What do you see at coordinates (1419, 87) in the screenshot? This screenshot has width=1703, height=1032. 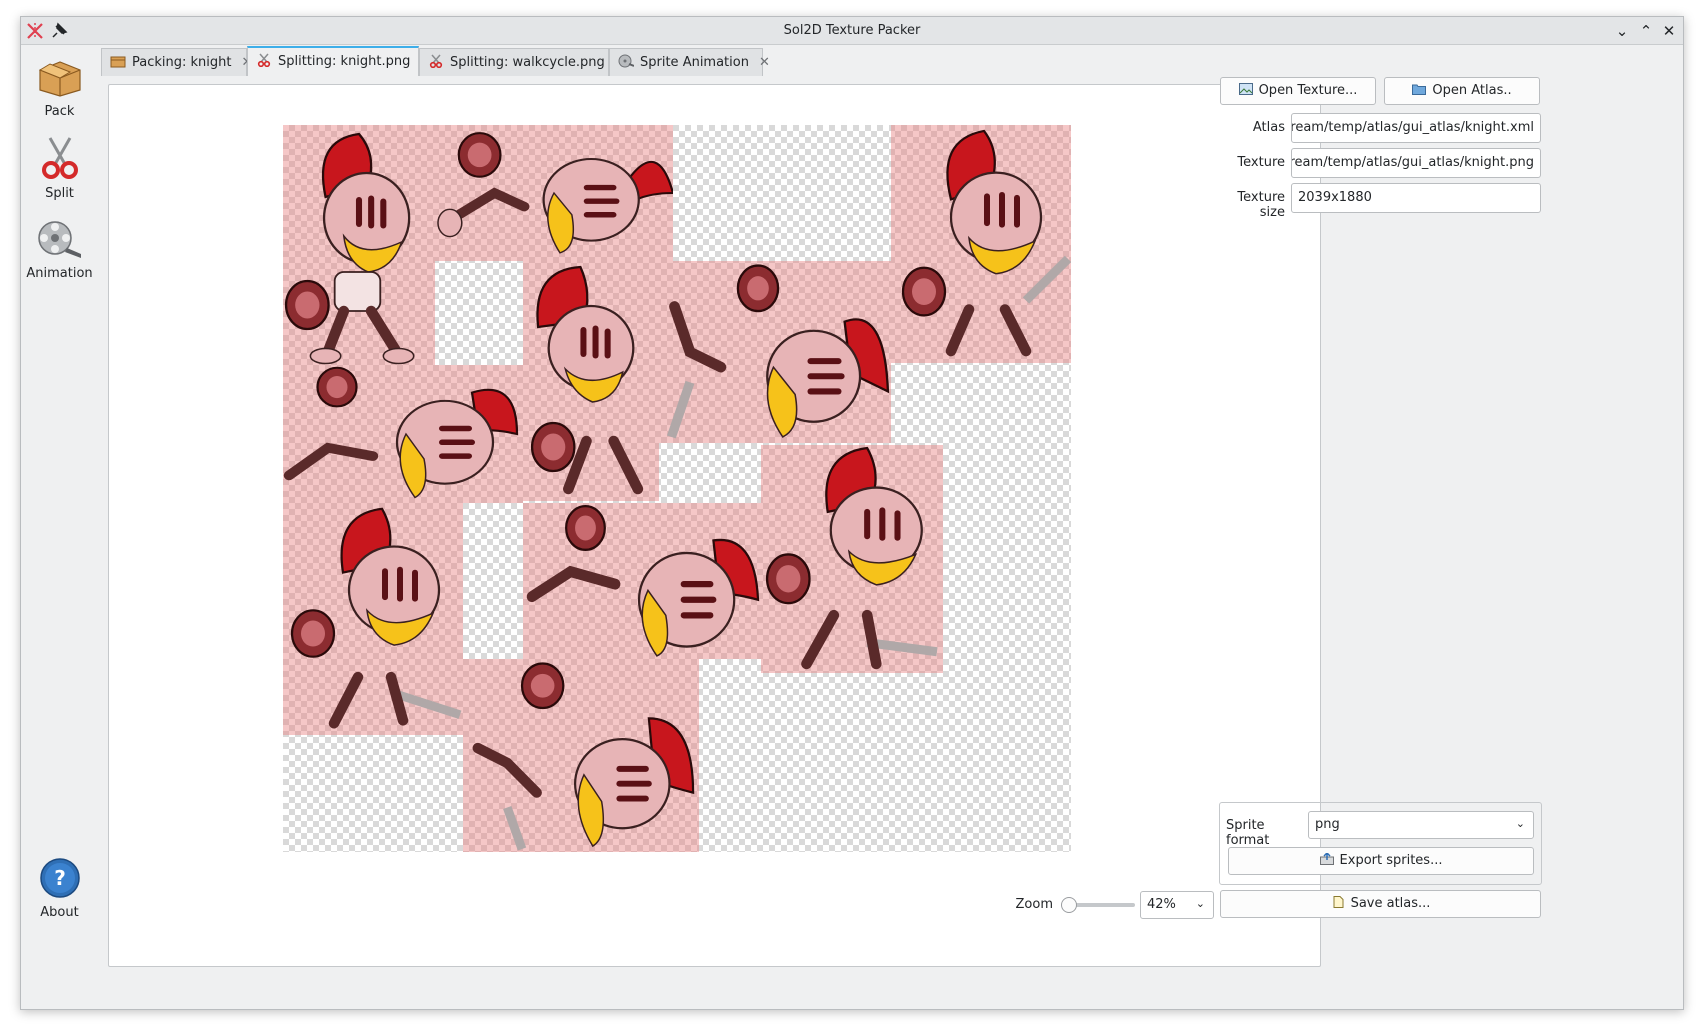 I see `folder-icon` at bounding box center [1419, 87].